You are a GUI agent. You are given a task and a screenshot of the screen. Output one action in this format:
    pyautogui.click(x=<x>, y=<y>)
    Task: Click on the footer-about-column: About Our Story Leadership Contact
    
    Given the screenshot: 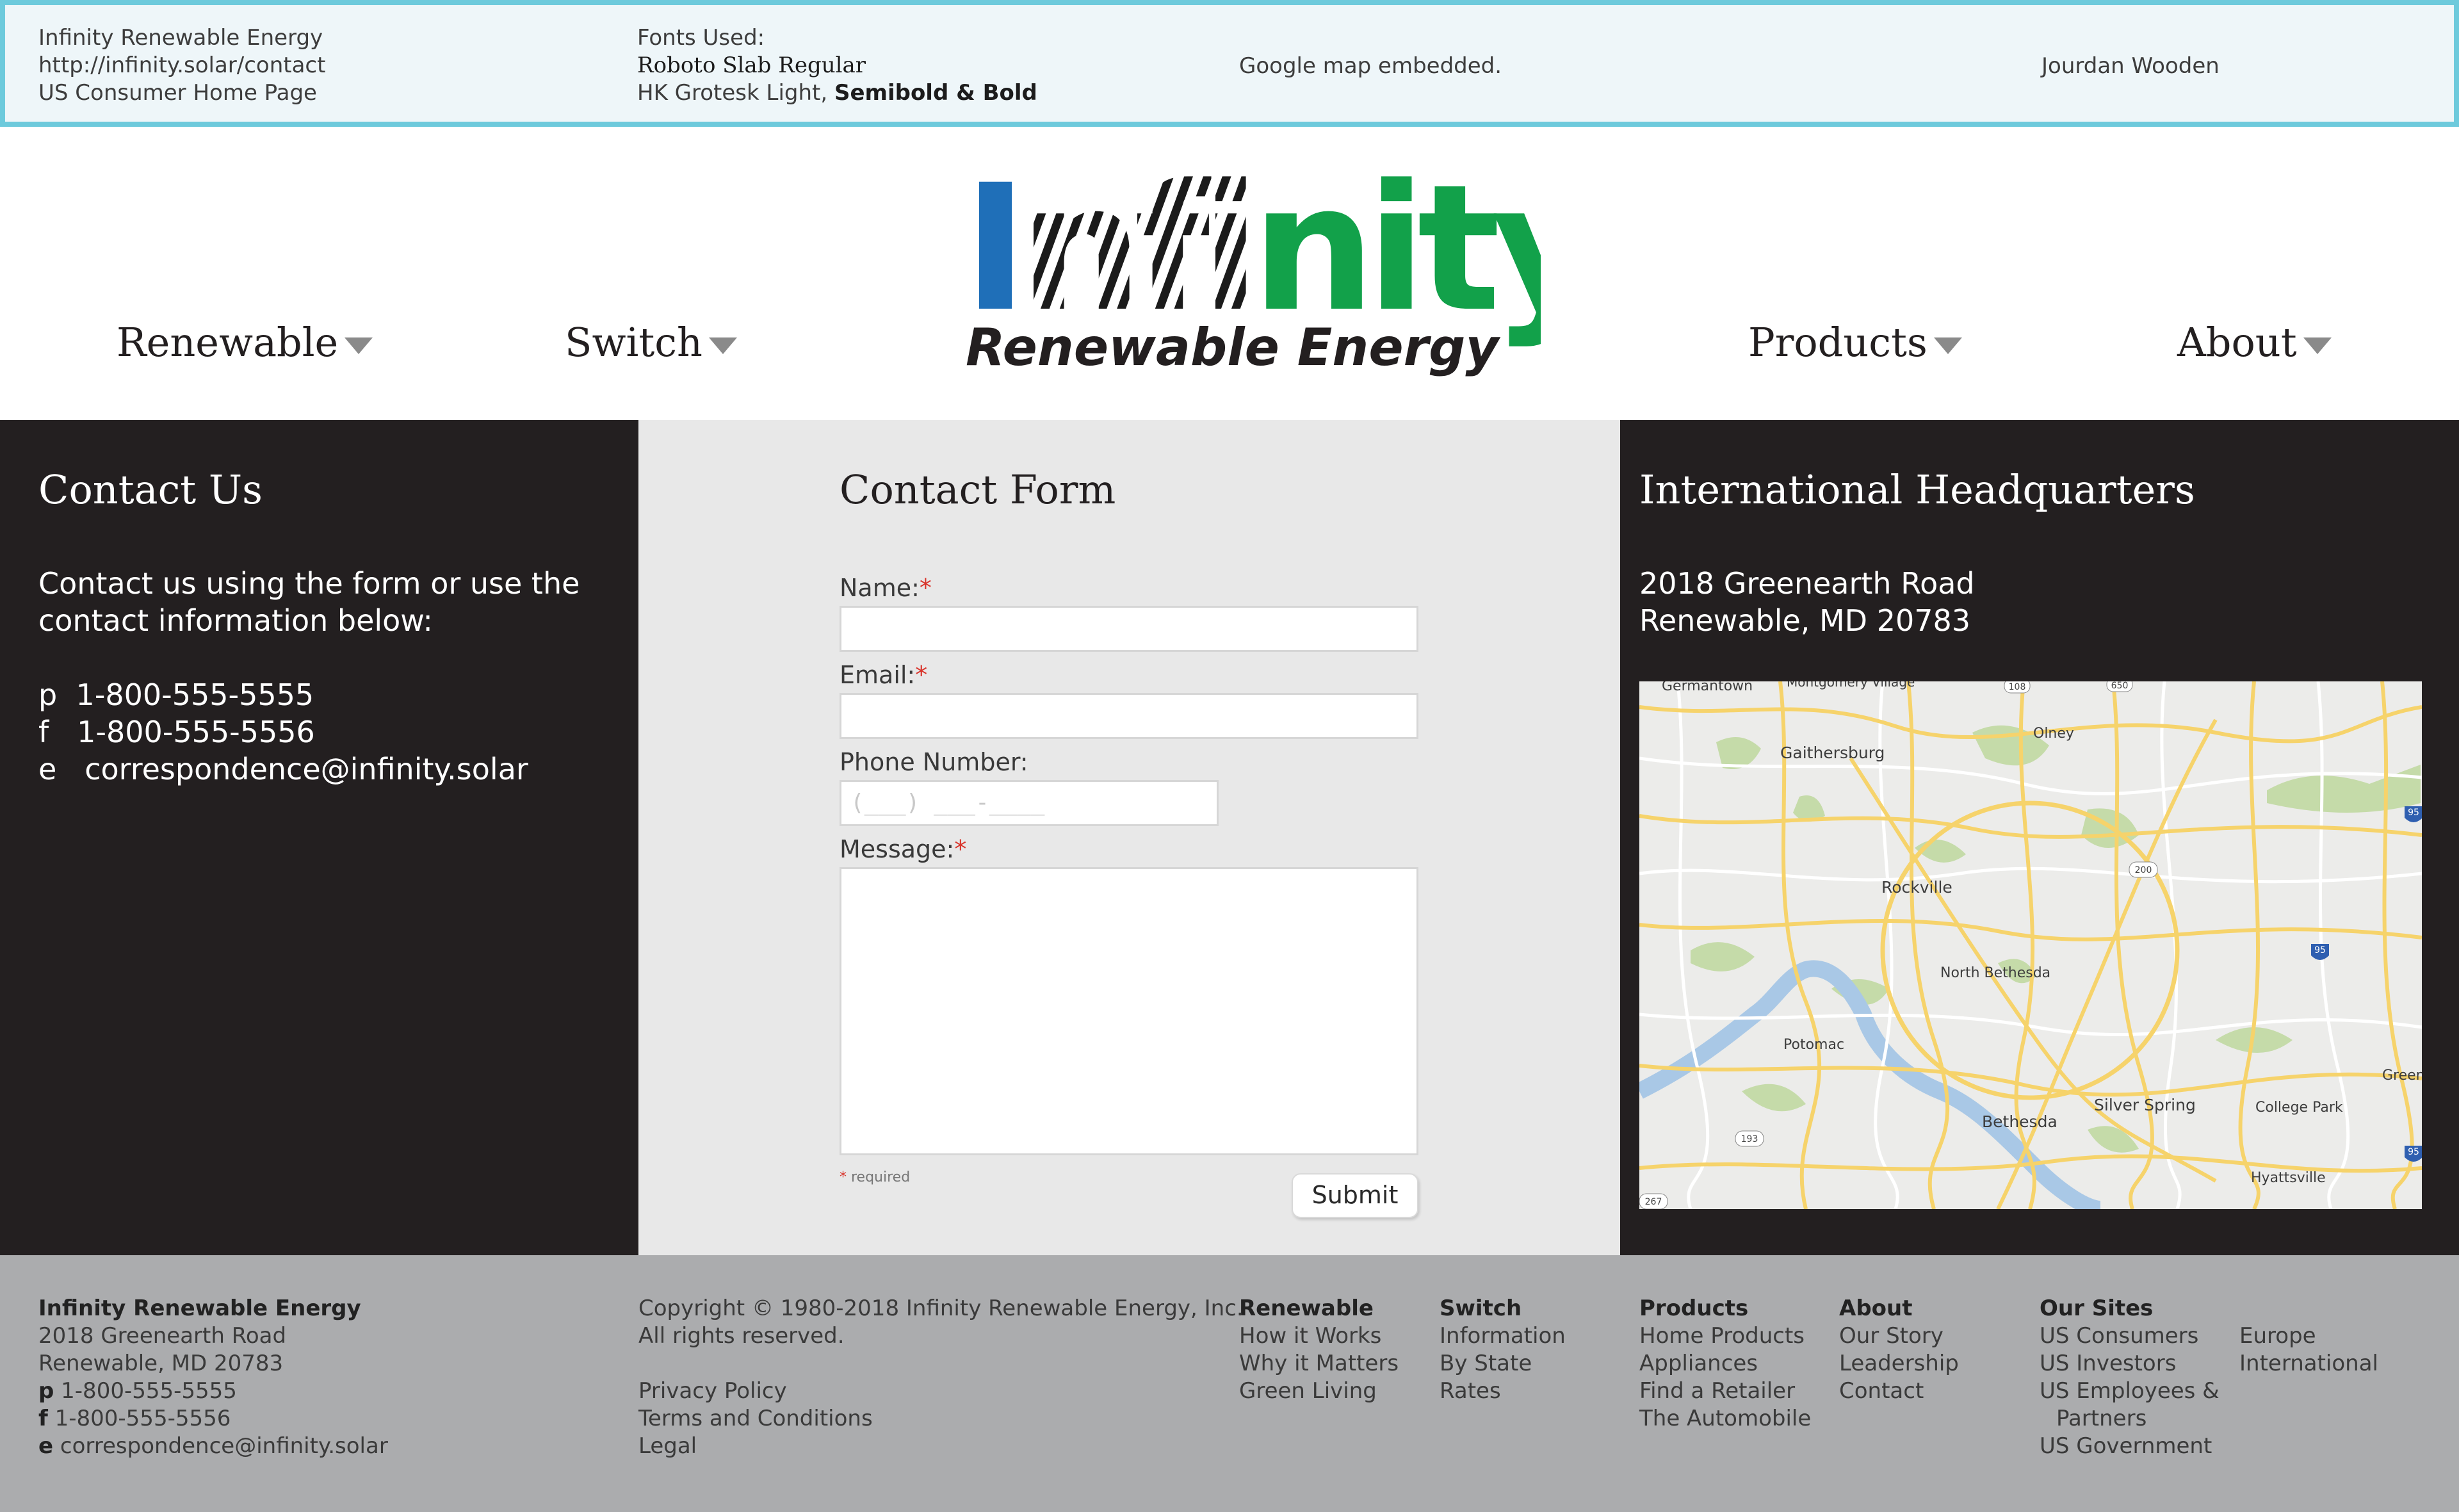 What is the action you would take?
    pyautogui.click(x=1899, y=1350)
    